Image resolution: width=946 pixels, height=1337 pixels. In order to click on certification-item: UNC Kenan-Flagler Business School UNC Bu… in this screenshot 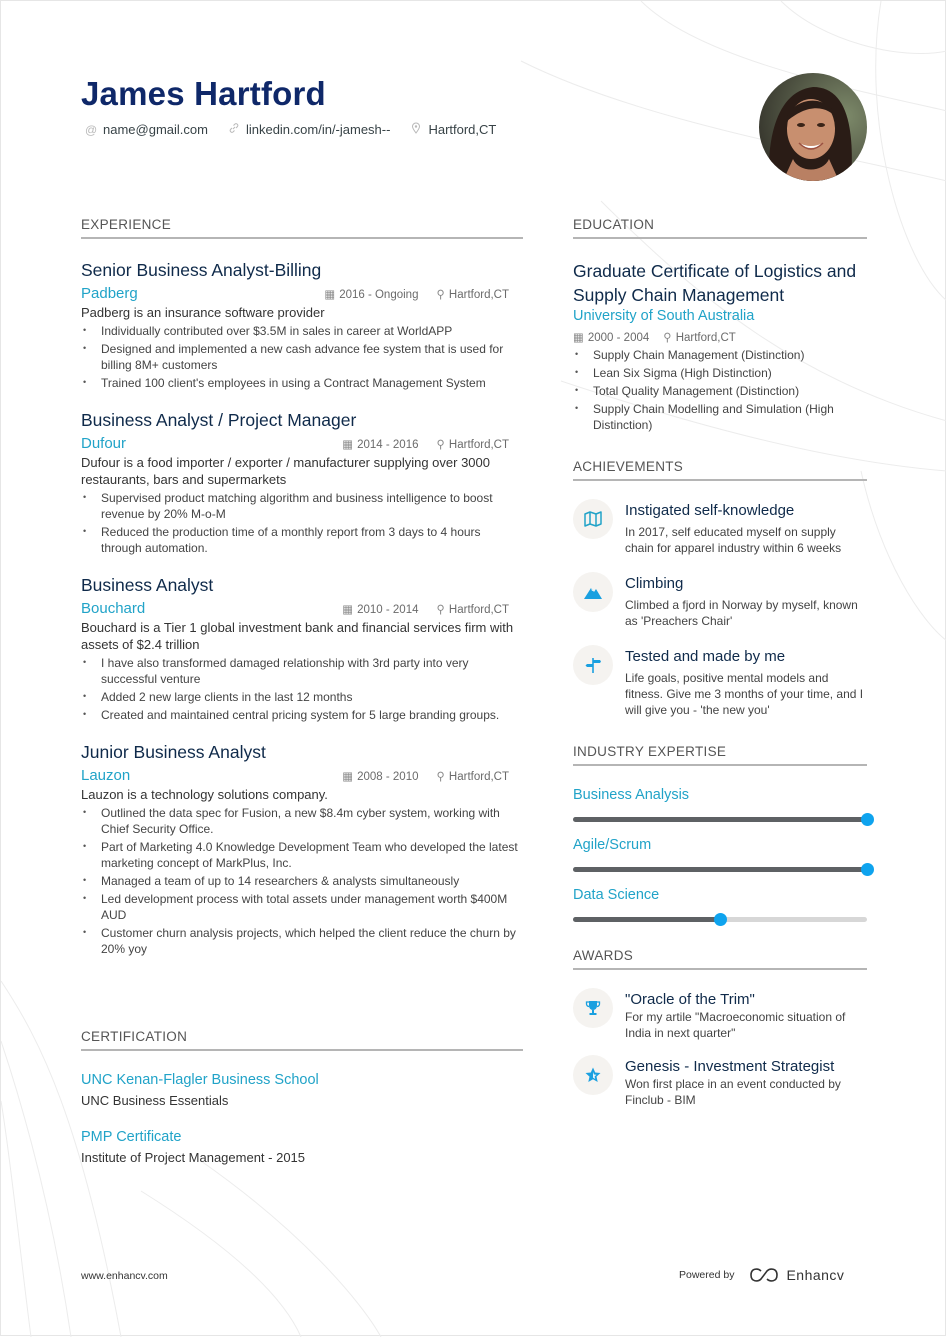, I will do `click(302, 1090)`.